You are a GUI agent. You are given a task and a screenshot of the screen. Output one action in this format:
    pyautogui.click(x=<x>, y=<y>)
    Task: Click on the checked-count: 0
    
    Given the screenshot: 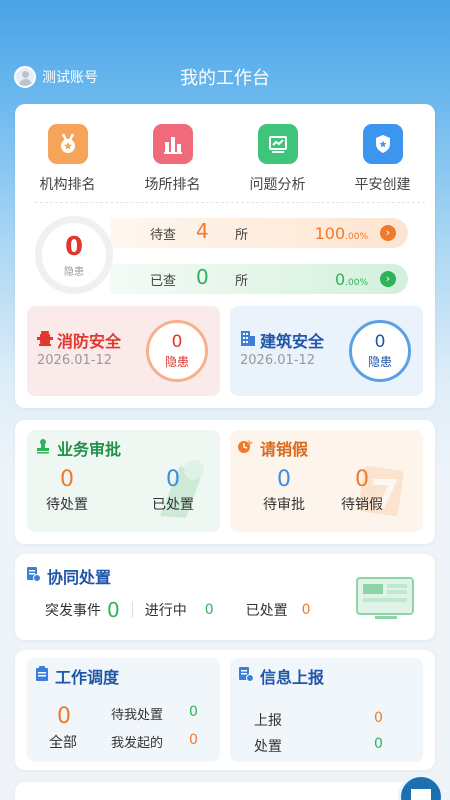 What is the action you would take?
    pyautogui.click(x=202, y=277)
    